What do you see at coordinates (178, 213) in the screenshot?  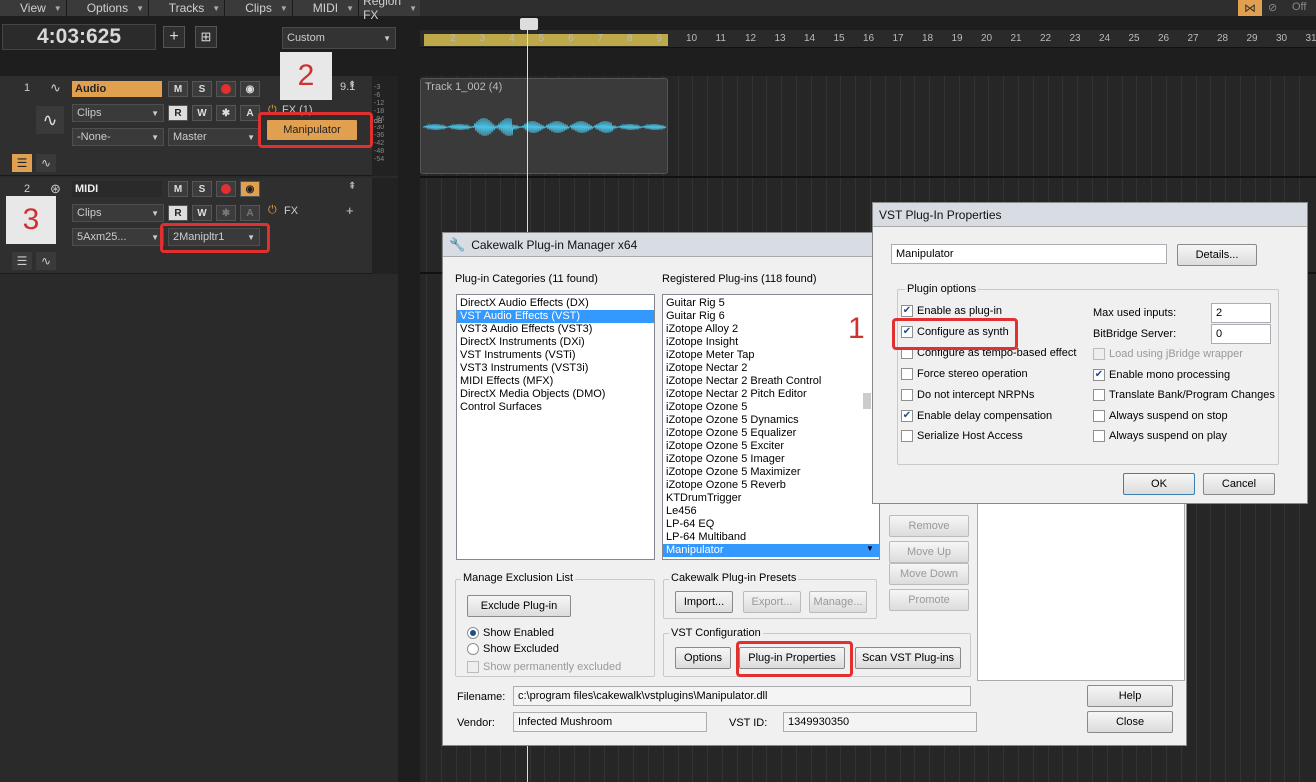 I see `read-automation-button: R` at bounding box center [178, 213].